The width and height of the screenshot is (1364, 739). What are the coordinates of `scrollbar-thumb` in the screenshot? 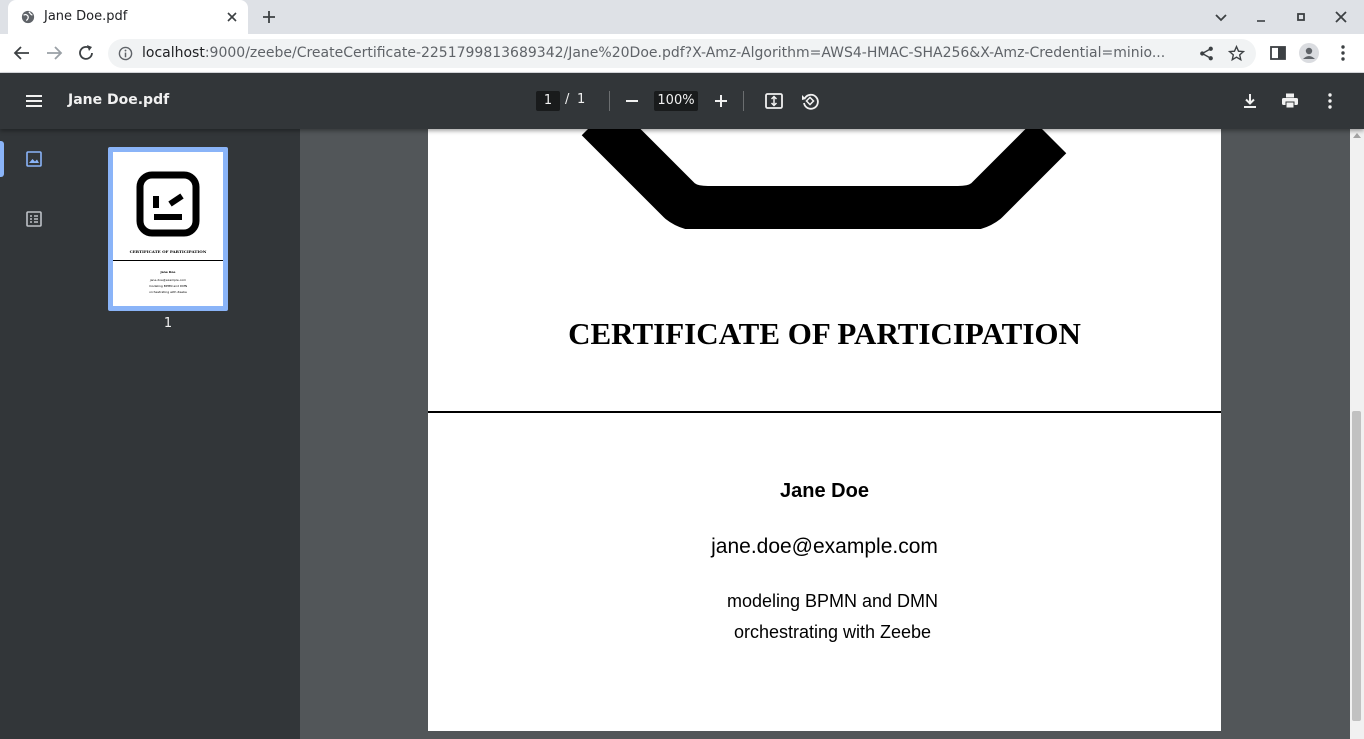 It's located at (1356, 566).